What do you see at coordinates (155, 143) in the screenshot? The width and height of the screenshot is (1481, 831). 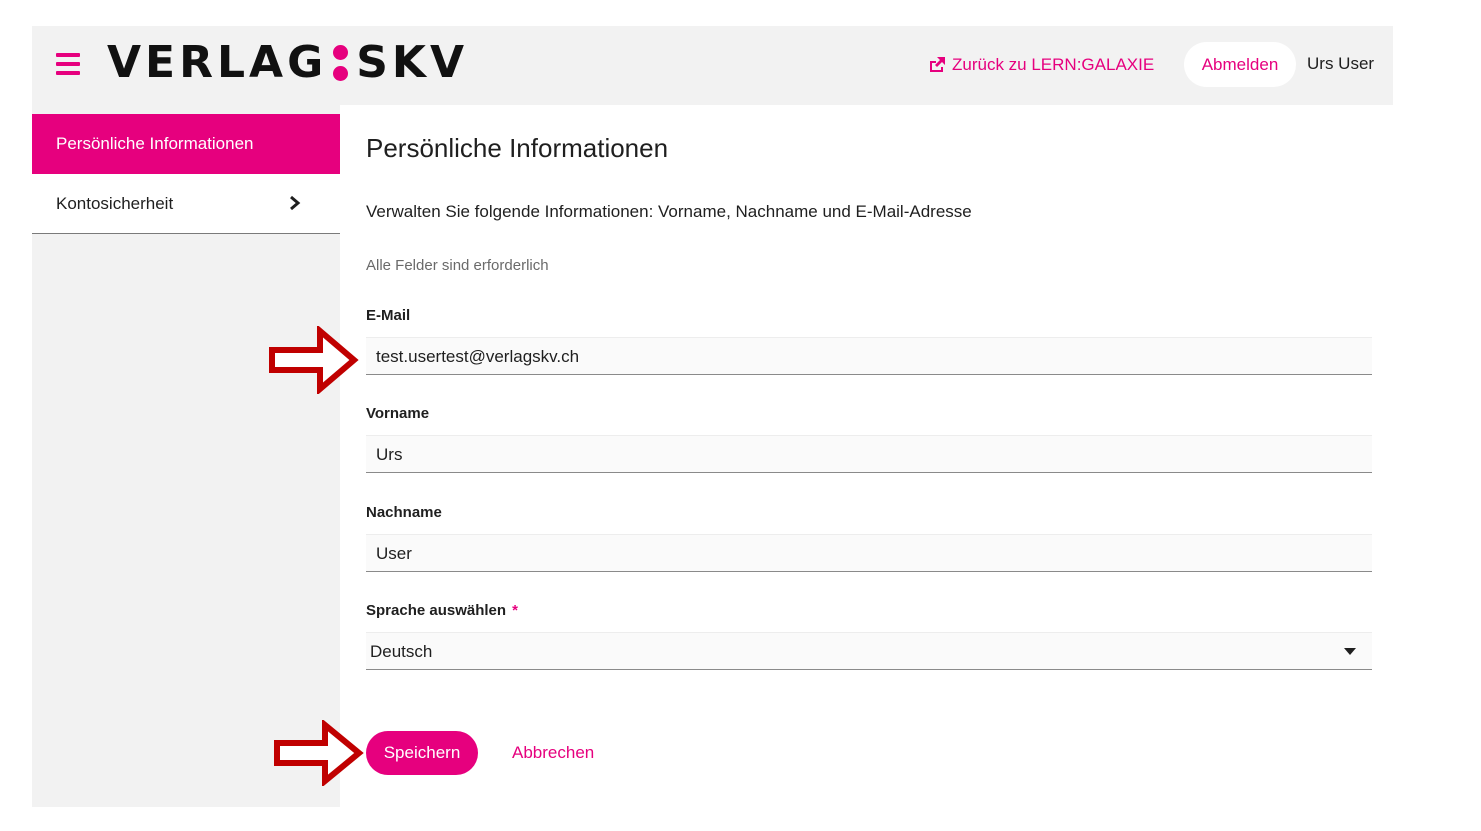 I see `sidebar-item-label: Persönliche Informationen` at bounding box center [155, 143].